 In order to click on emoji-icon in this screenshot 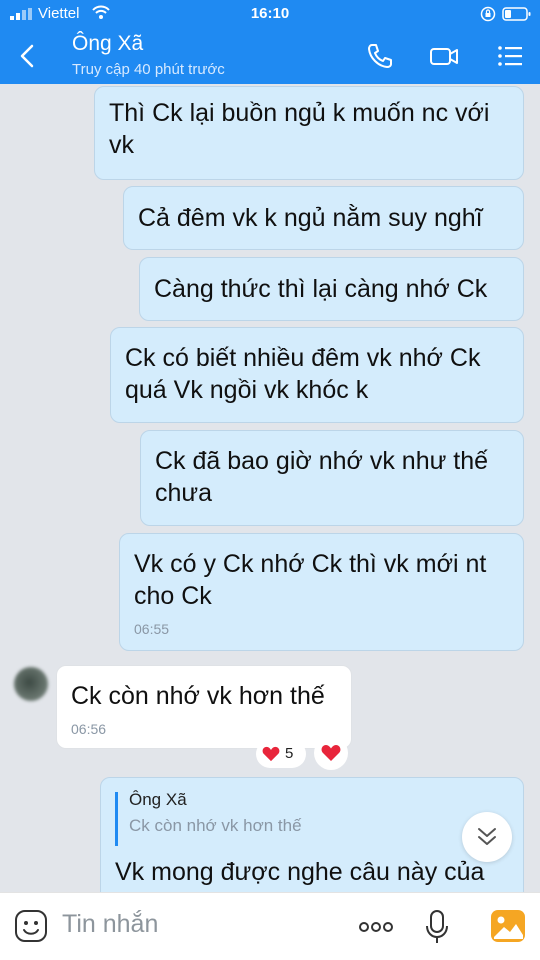, I will do `click(31, 926)`.